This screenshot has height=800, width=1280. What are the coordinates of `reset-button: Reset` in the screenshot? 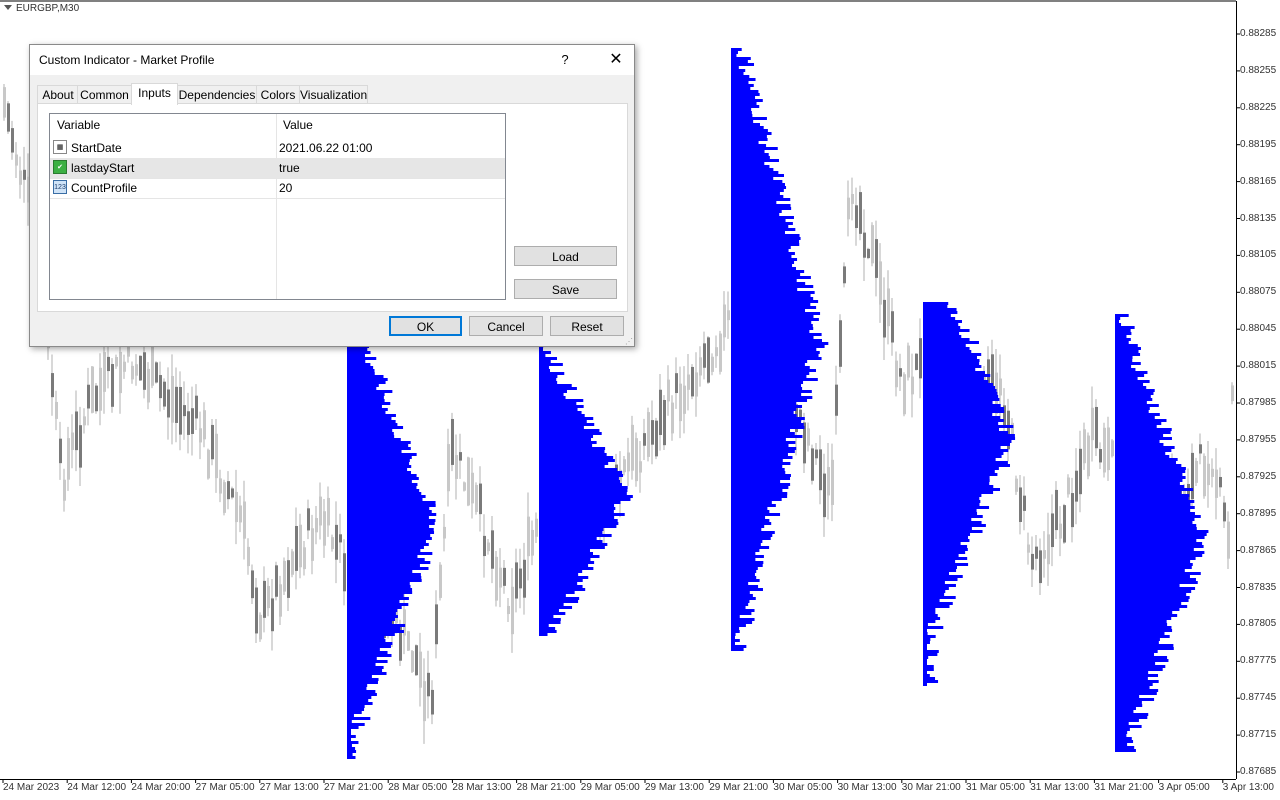 It's located at (587, 326).